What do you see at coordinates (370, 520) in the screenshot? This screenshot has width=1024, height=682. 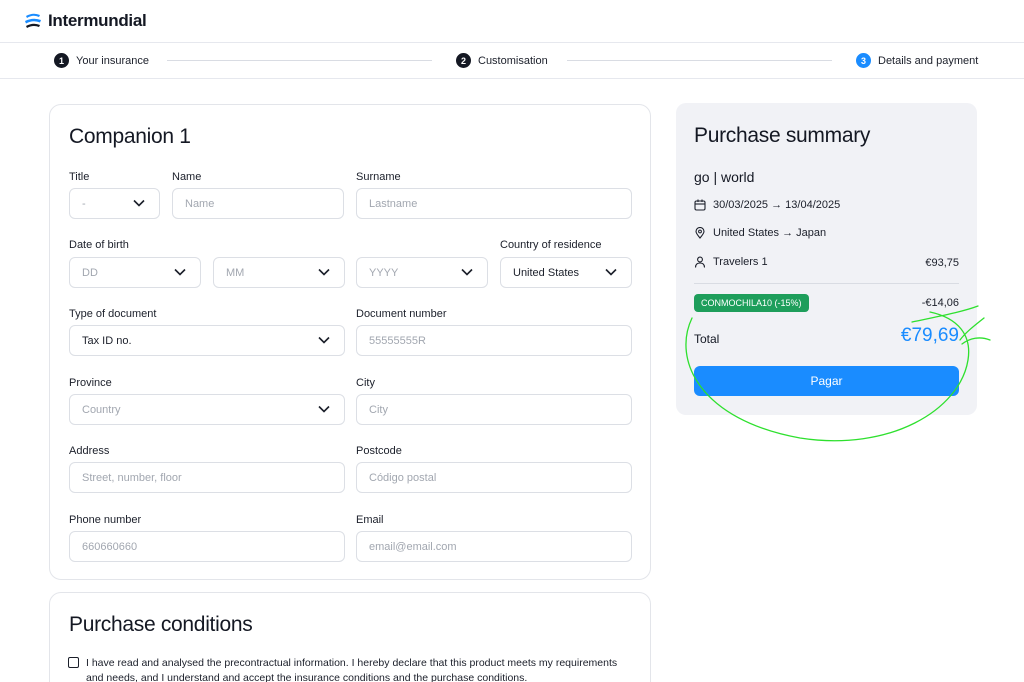 I see `email-label: Email` at bounding box center [370, 520].